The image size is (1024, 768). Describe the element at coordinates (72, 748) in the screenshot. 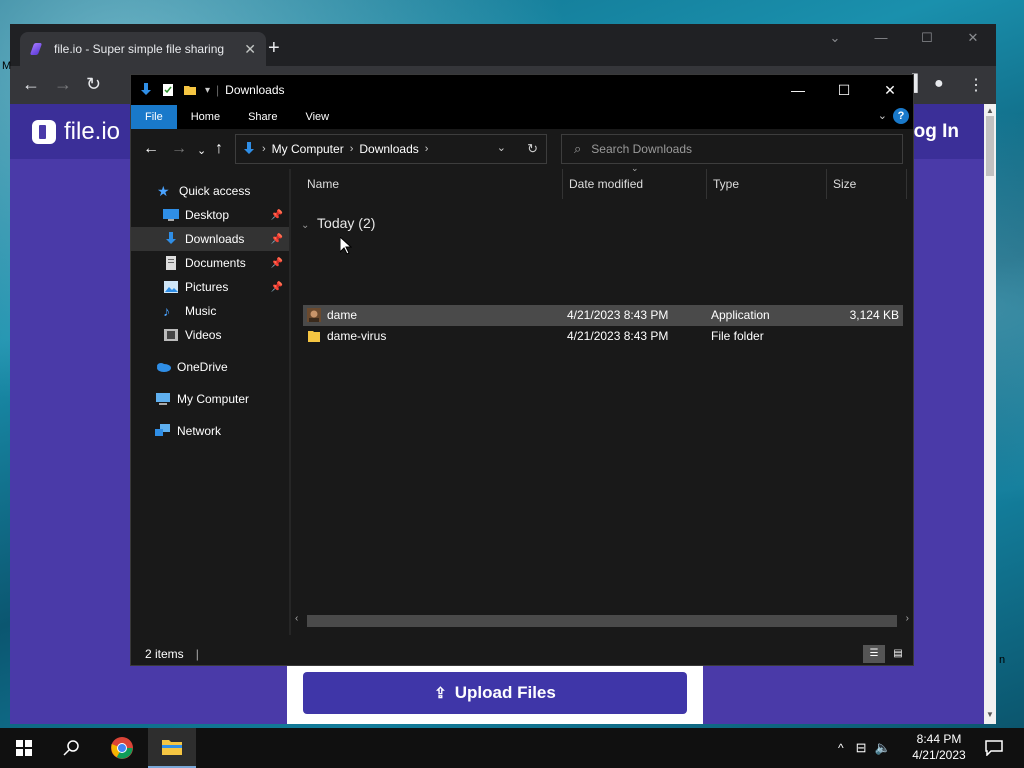

I see `search-button` at that location.